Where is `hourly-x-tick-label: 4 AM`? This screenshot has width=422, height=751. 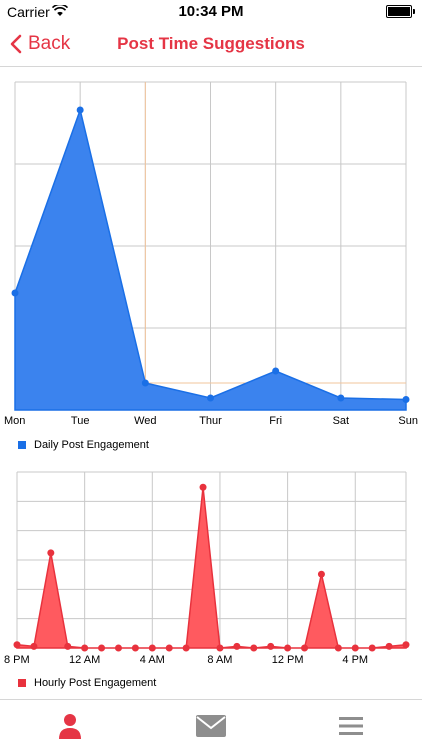 hourly-x-tick-label: 4 AM is located at coordinates (152, 660).